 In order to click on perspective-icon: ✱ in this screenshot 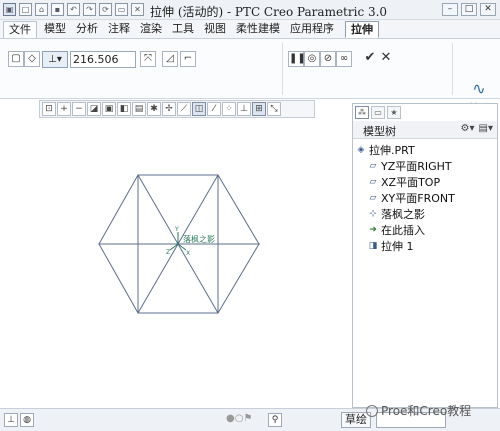, I will do `click(154, 109)`.